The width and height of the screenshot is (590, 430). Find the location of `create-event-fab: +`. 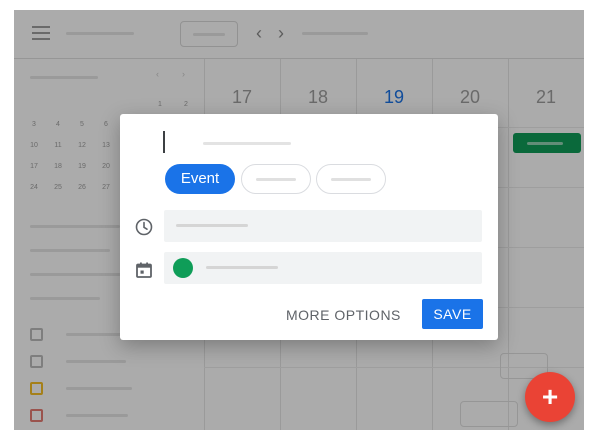

create-event-fab: + is located at coordinates (550, 397).